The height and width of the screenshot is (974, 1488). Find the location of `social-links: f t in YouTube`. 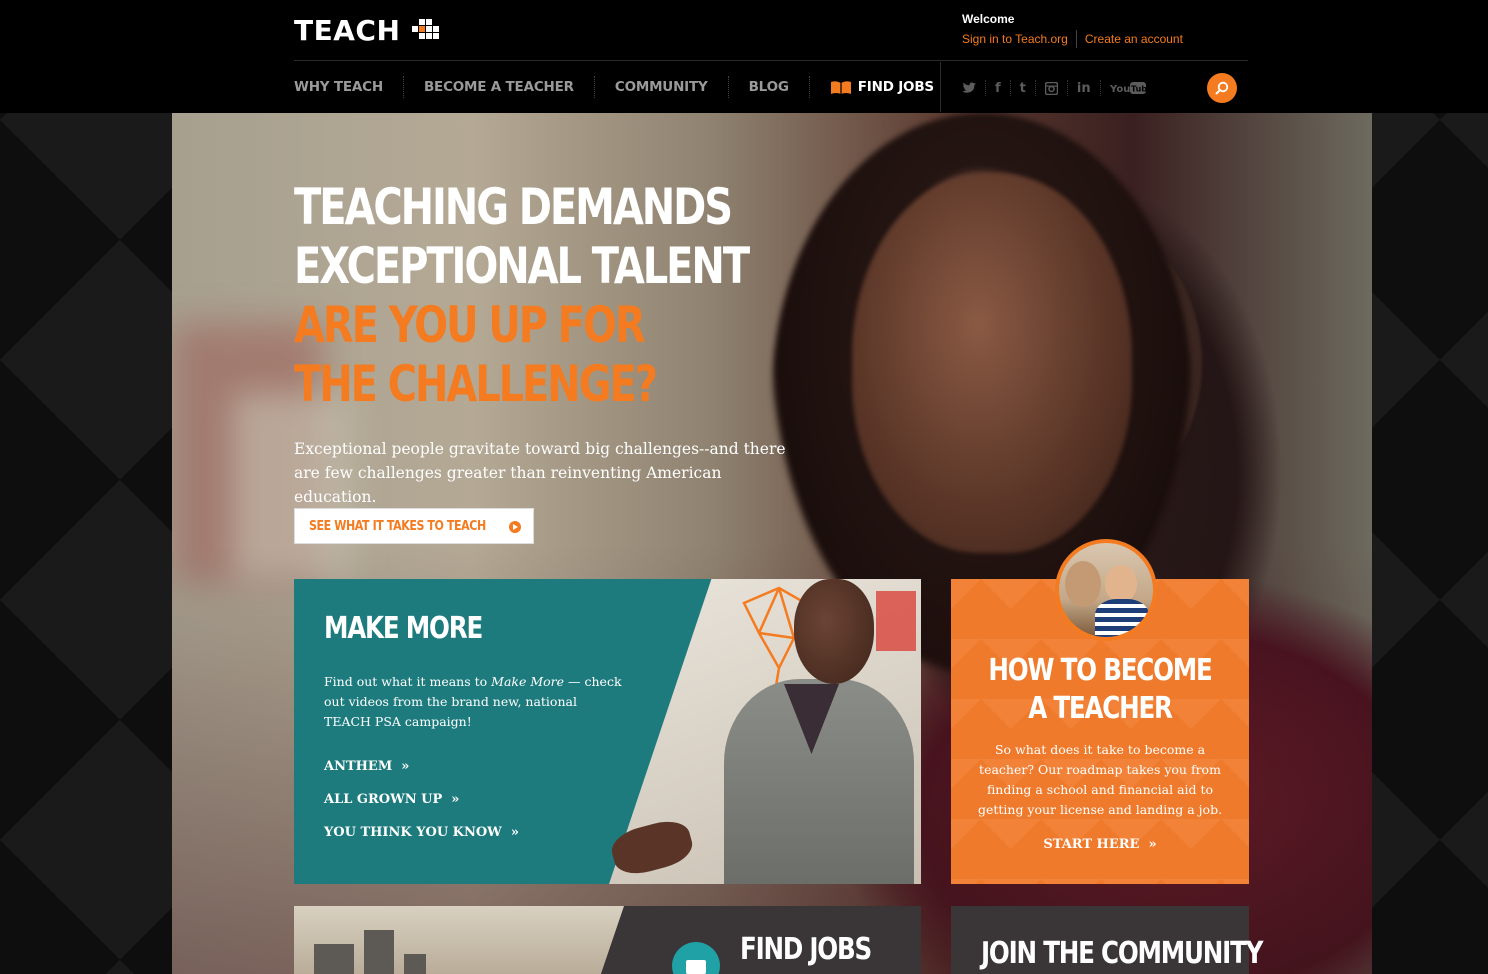

social-links: f t in YouTube is located at coordinates (1054, 88).